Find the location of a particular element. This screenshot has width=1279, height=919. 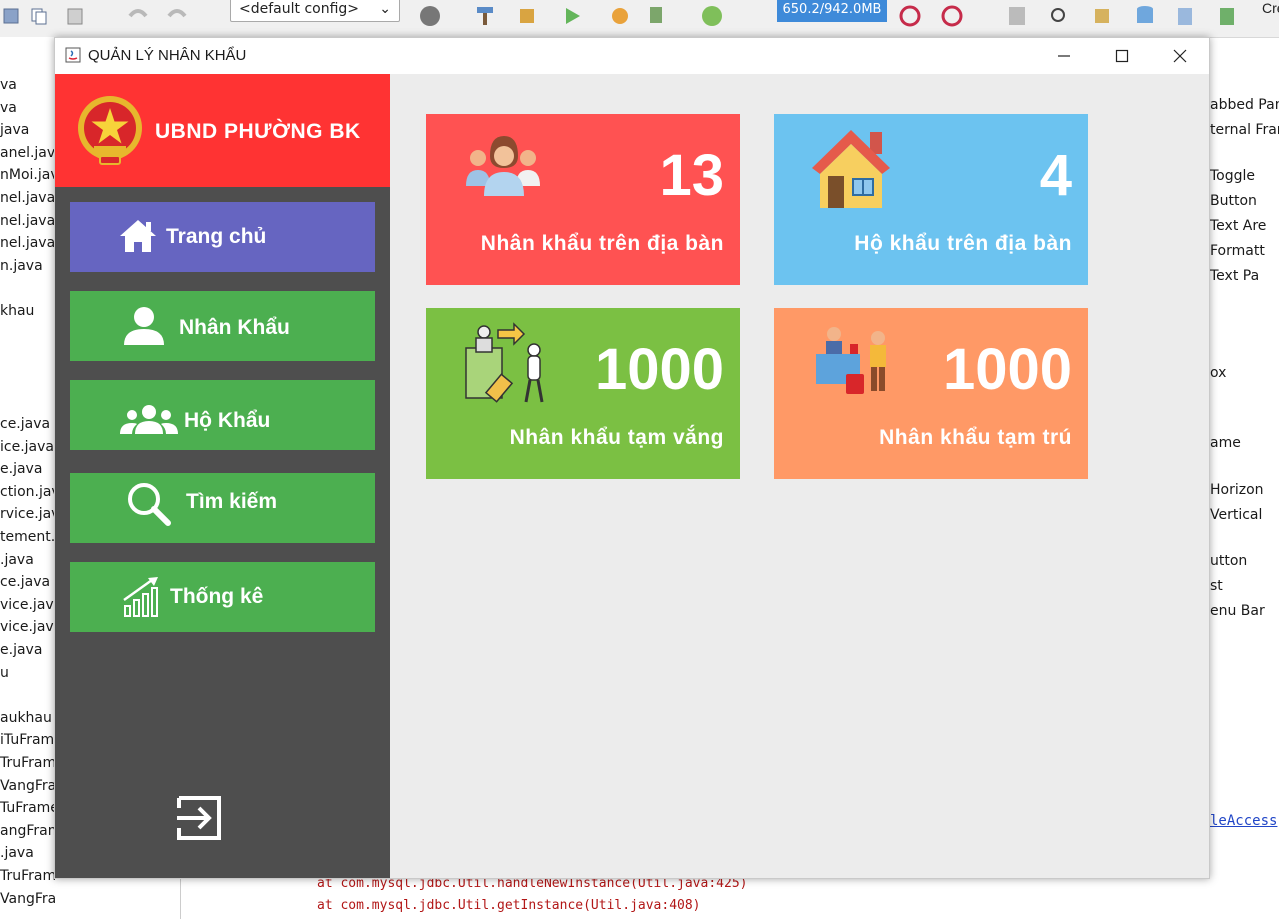

palette-item: Toggle is located at coordinates (1232, 176).